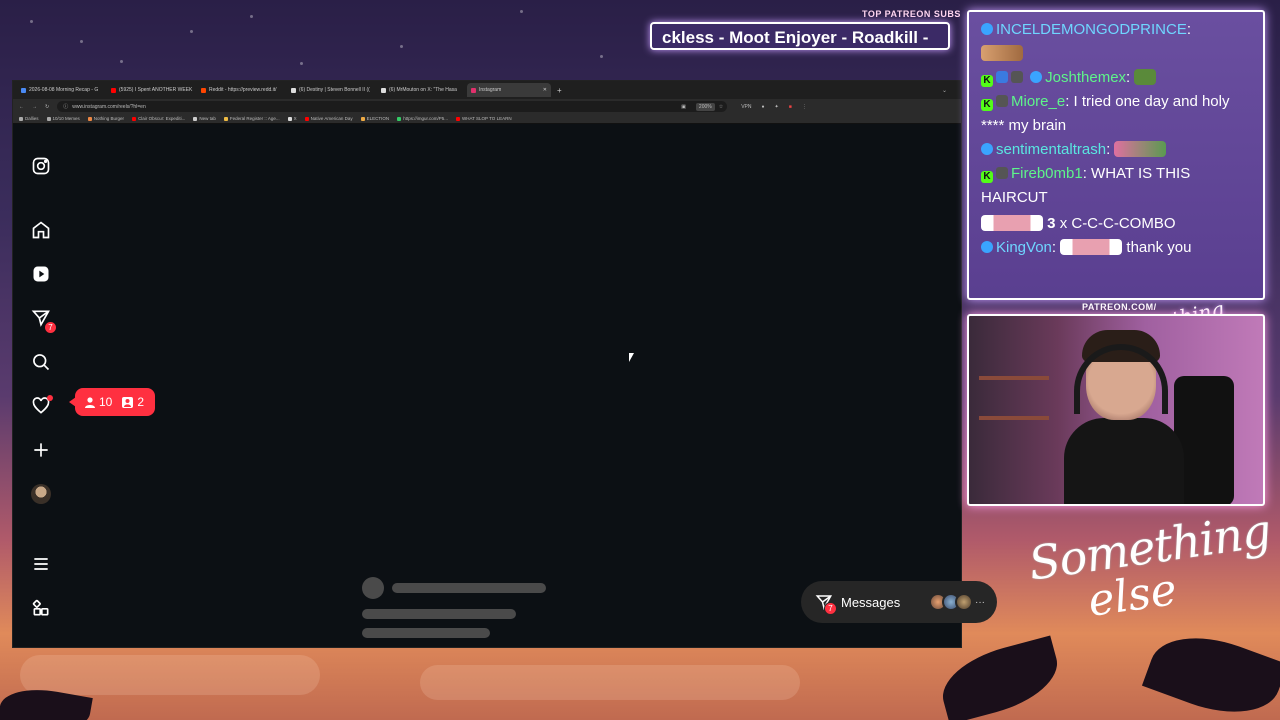 This screenshot has height=720, width=1280. Describe the element at coordinates (790, 107) in the screenshot. I see `profile-icon: ■` at that location.